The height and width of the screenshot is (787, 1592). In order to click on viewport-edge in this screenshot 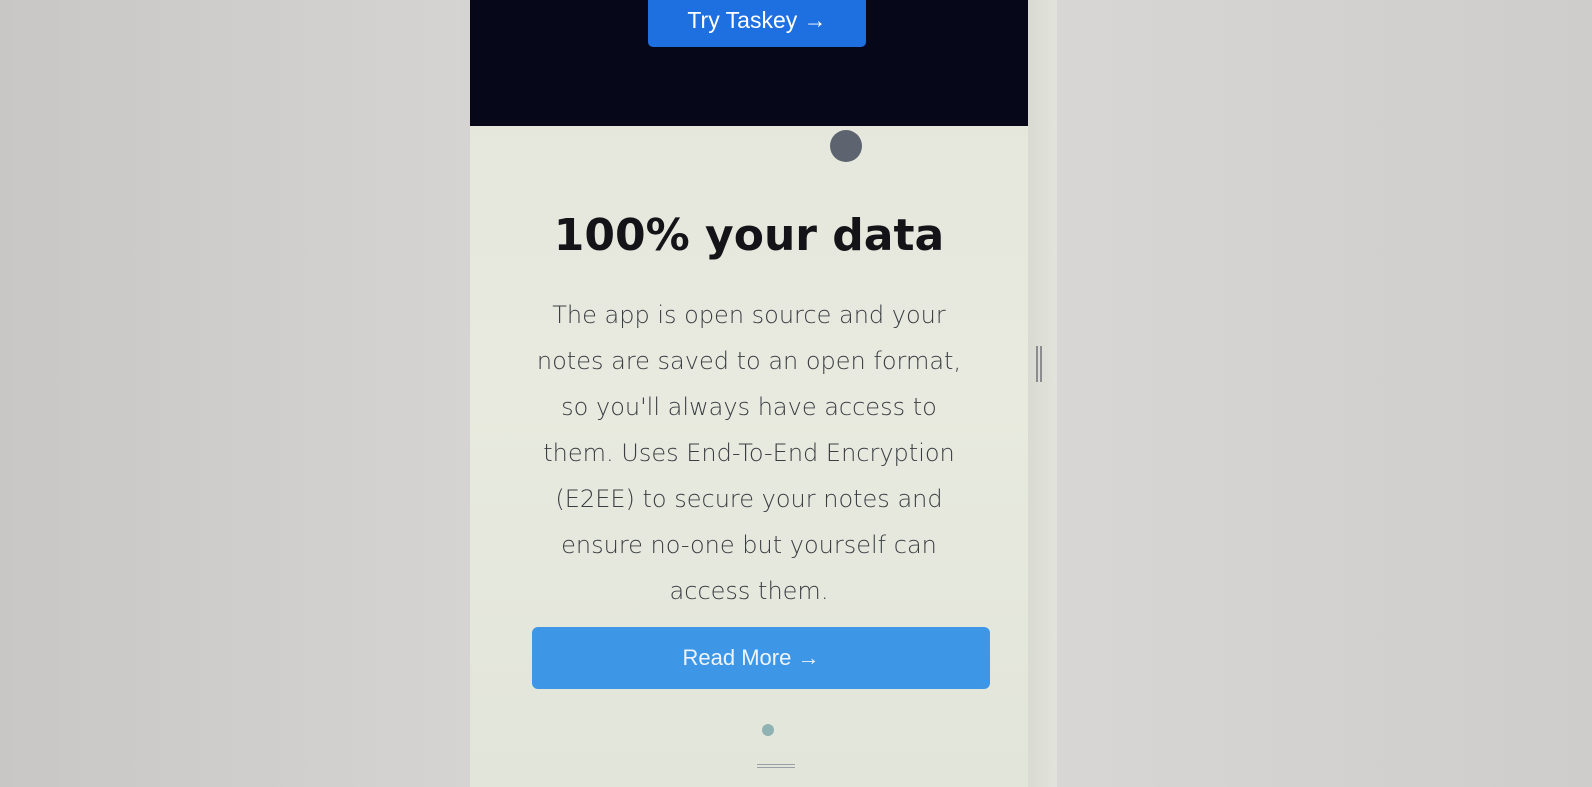, I will do `click(1042, 393)`.